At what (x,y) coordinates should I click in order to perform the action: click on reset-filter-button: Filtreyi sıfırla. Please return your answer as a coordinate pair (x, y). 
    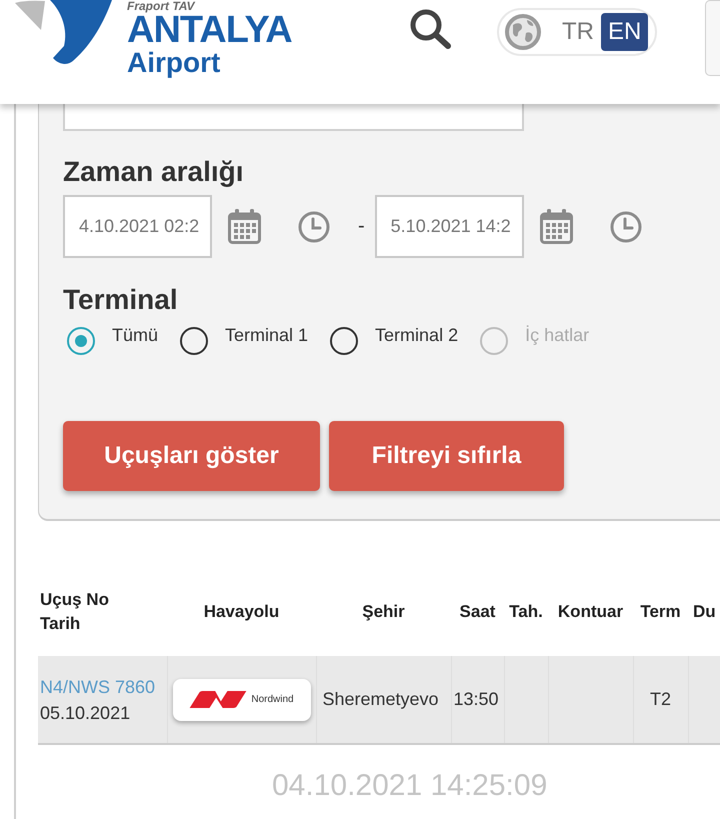
    Looking at the image, I should click on (446, 456).